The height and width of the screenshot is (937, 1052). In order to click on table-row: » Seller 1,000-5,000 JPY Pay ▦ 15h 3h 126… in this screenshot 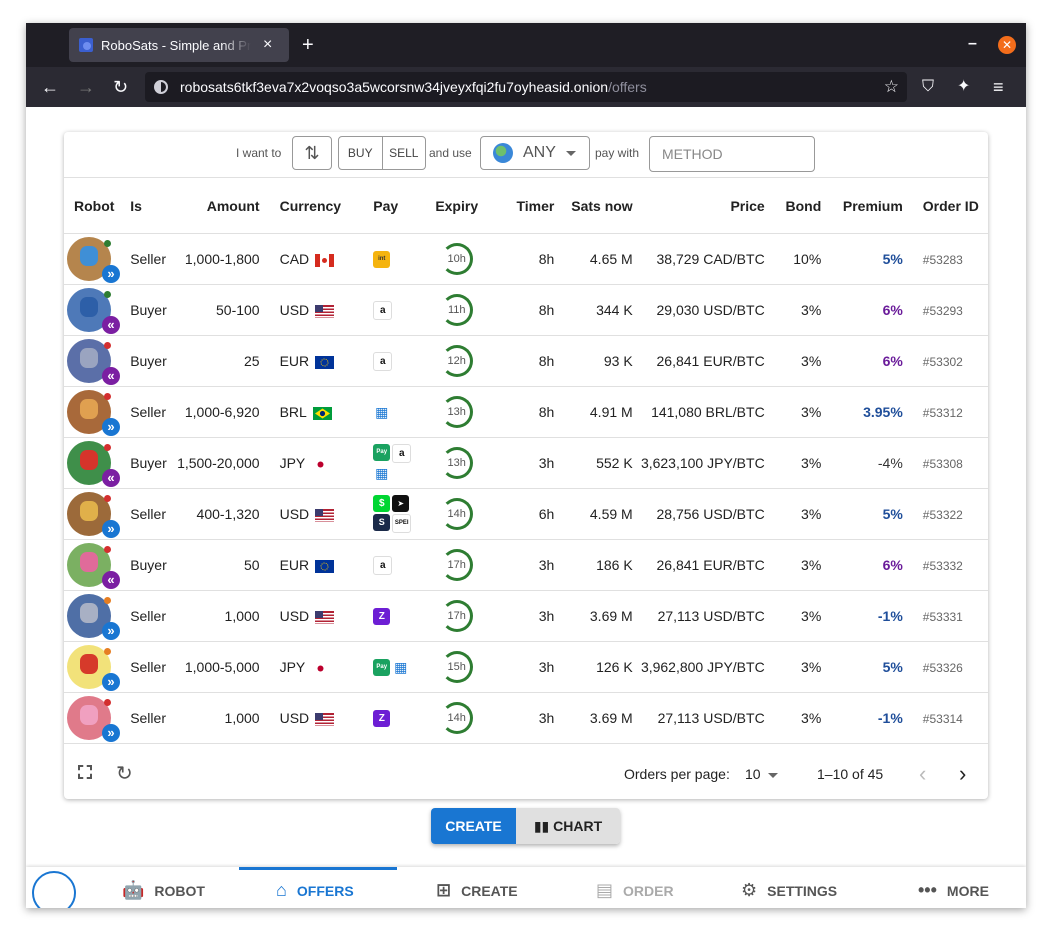, I will do `click(526, 667)`.